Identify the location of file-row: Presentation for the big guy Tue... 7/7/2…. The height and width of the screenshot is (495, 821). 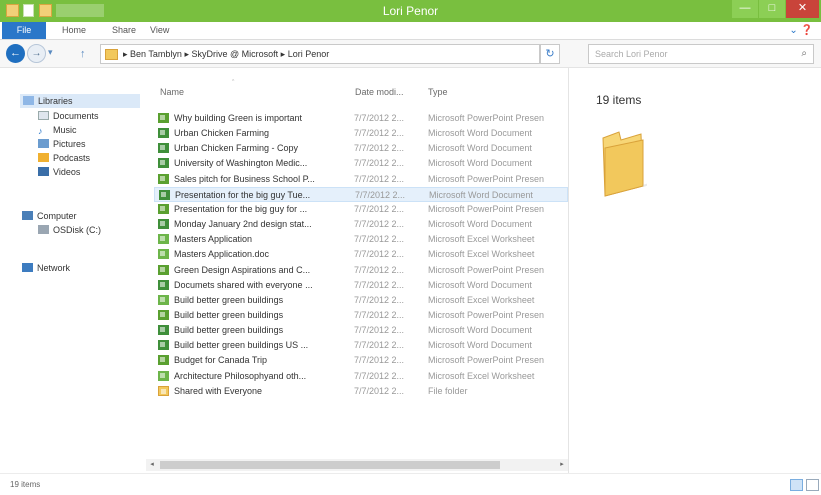
(361, 194).